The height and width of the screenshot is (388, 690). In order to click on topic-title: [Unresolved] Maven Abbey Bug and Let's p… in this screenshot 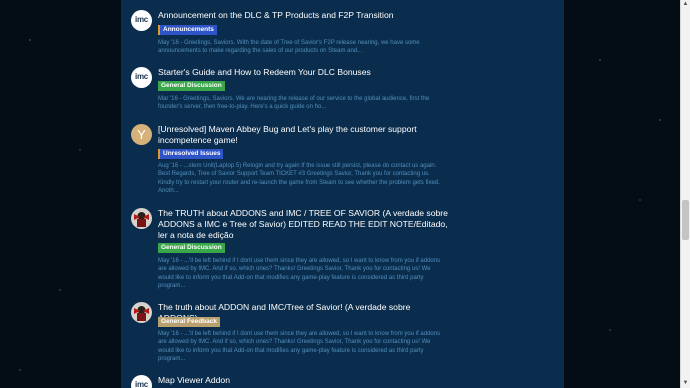, I will do `click(303, 135)`.